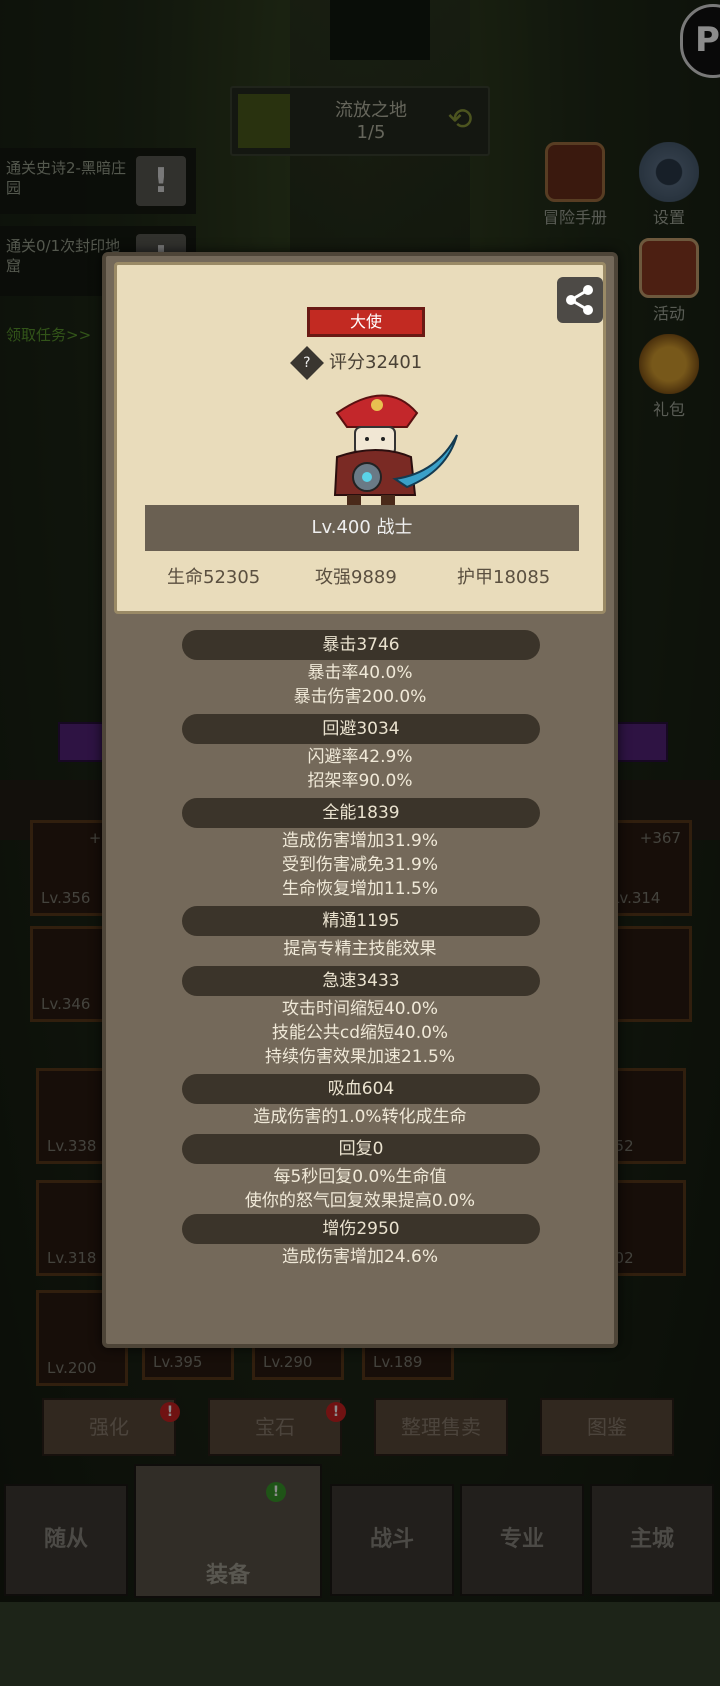  I want to click on attr-damage-bonus-header: 增伤2950, so click(361, 1229).